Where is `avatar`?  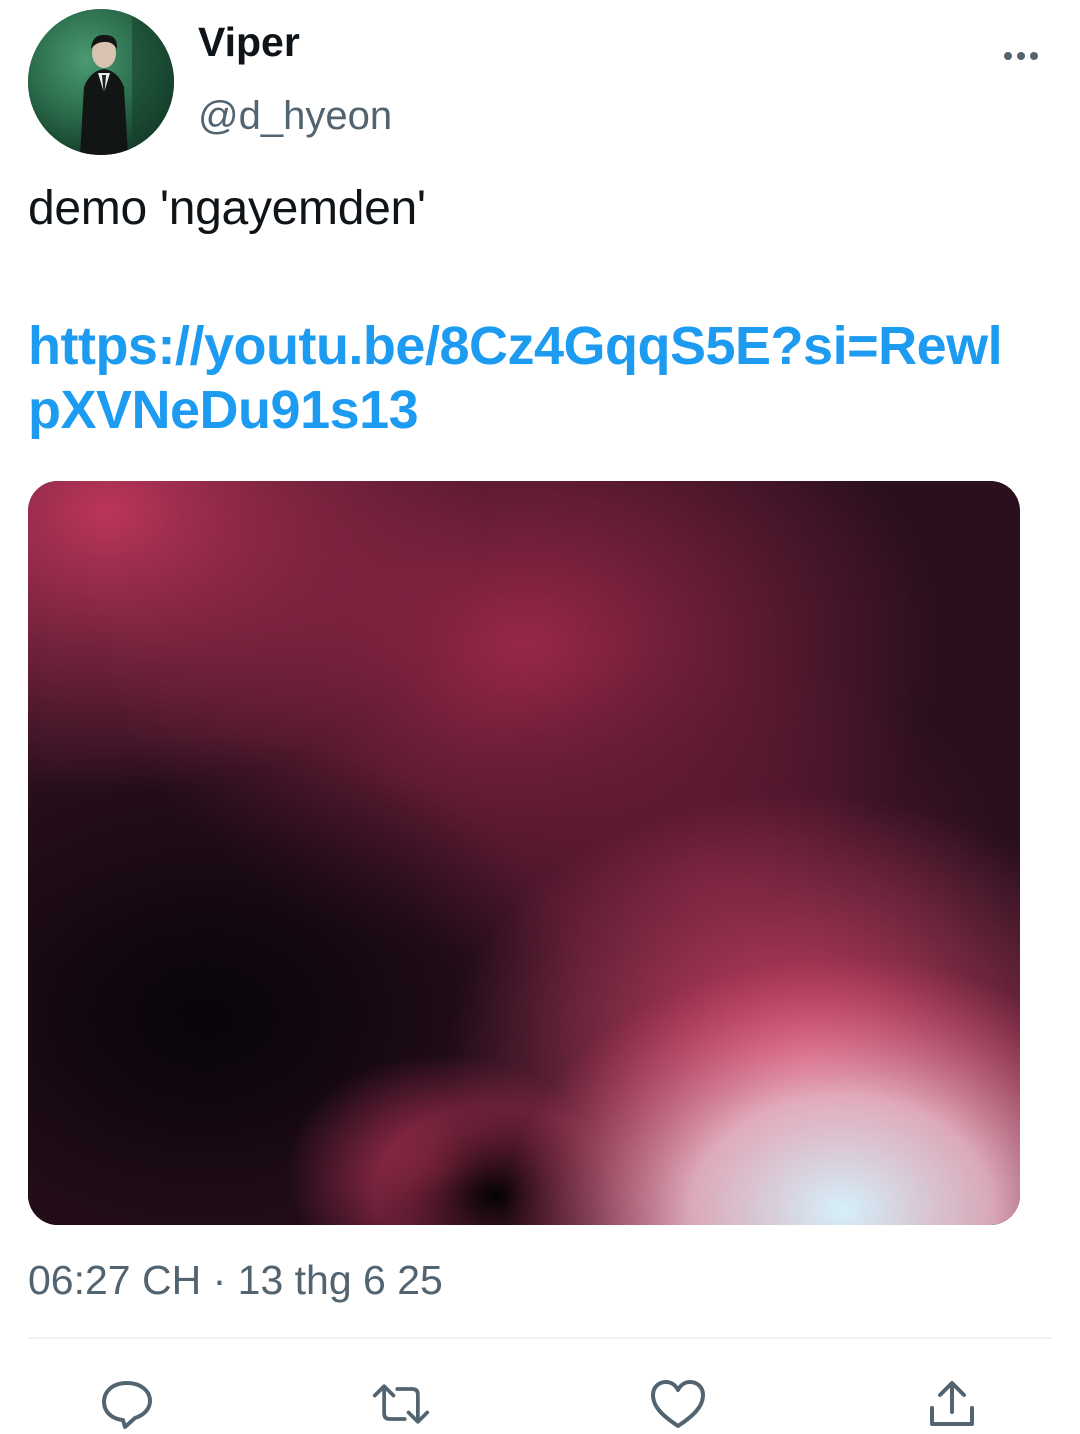 avatar is located at coordinates (101, 82).